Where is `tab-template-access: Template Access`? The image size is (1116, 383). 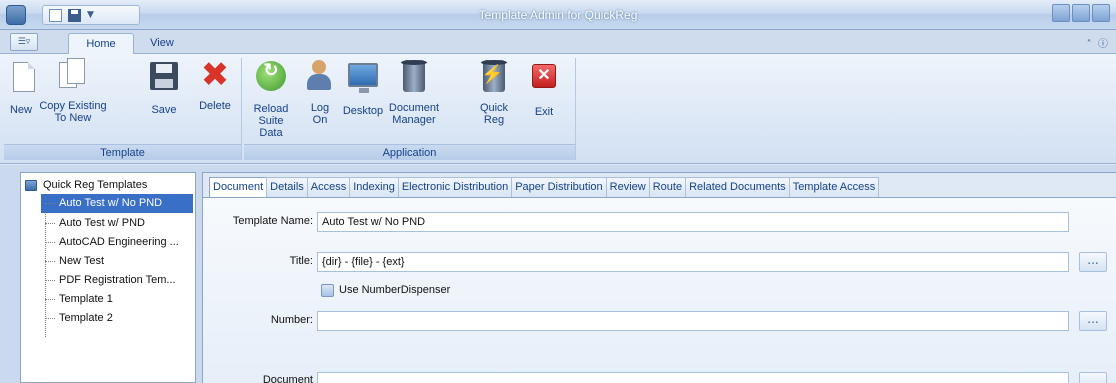 tab-template-access: Template Access is located at coordinates (834, 187).